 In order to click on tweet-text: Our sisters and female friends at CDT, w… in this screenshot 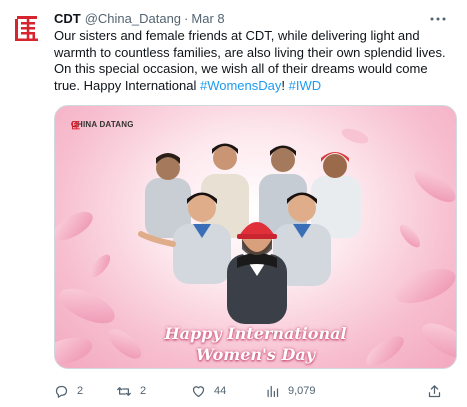, I will do `click(254, 61)`.